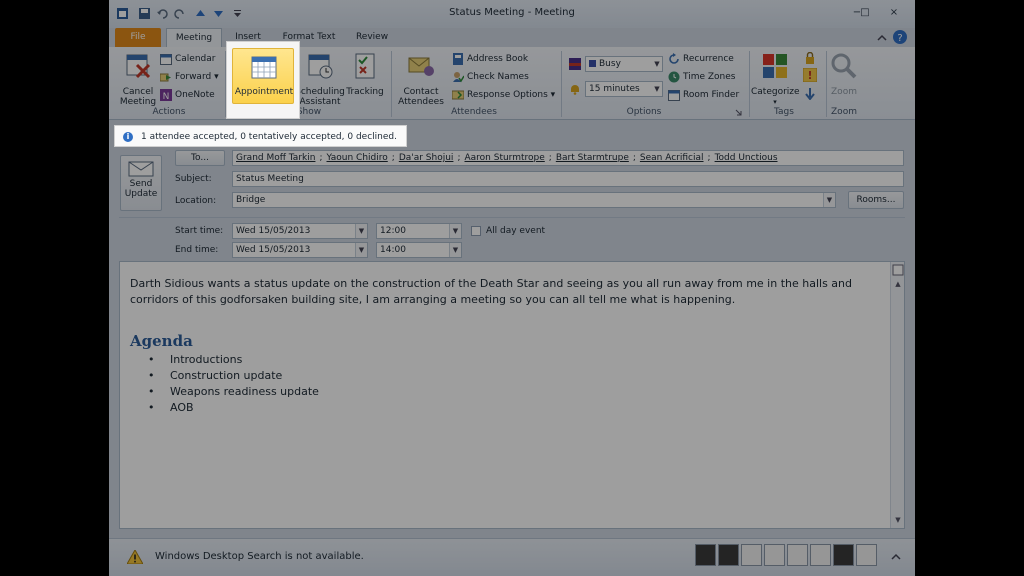 The image size is (1024, 576). What do you see at coordinates (357, 158) in the screenshot?
I see `attendee-link: Yaoun Chidiro` at bounding box center [357, 158].